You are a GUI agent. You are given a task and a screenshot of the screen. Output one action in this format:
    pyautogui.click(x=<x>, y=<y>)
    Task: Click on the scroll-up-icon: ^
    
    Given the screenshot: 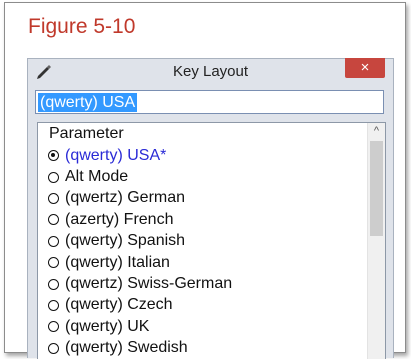 What is the action you would take?
    pyautogui.click(x=376, y=131)
    